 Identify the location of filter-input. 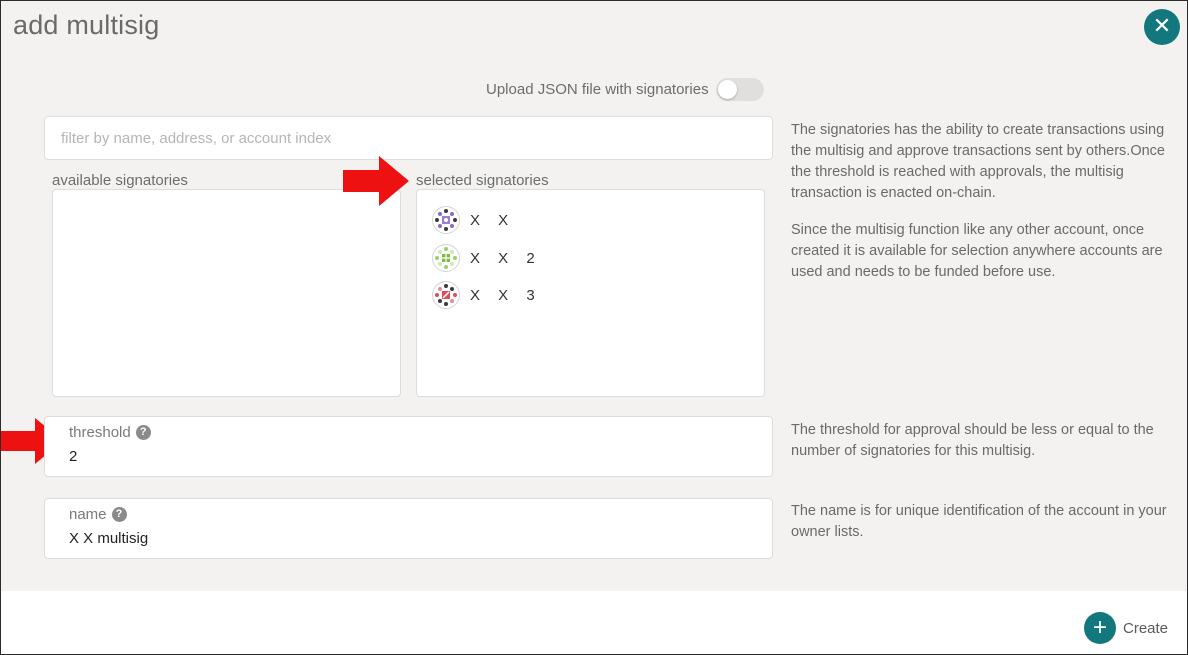
(408, 138).